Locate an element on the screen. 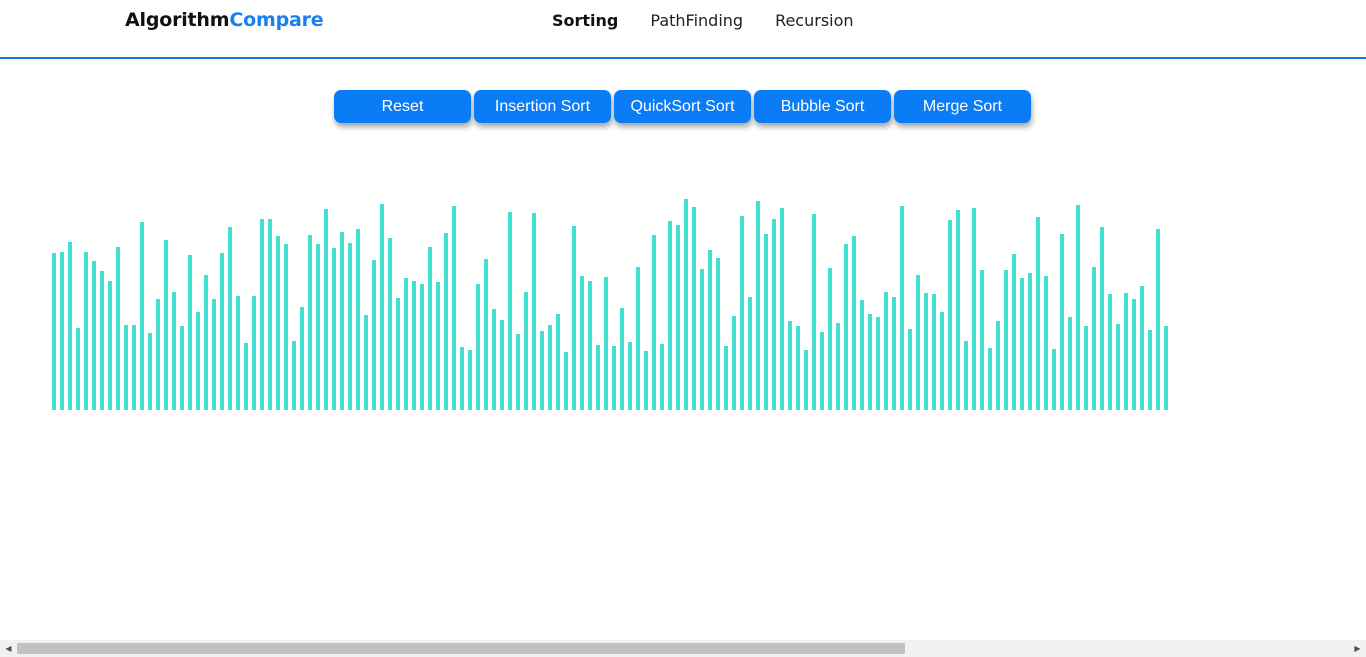 The height and width of the screenshot is (657, 1366). insertion-sort-button: Insertion Sort is located at coordinates (542, 106).